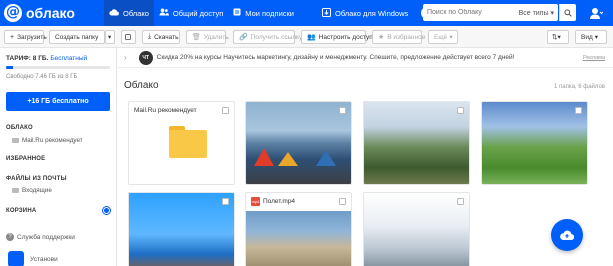  I want to click on ad-label: Реклама, so click(594, 58).